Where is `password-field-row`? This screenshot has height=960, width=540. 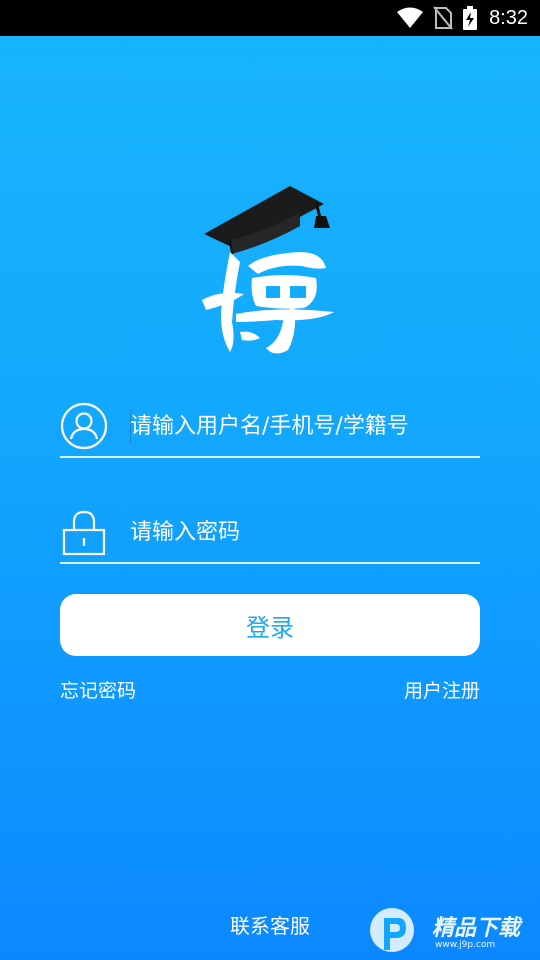 password-field-row is located at coordinates (270, 534).